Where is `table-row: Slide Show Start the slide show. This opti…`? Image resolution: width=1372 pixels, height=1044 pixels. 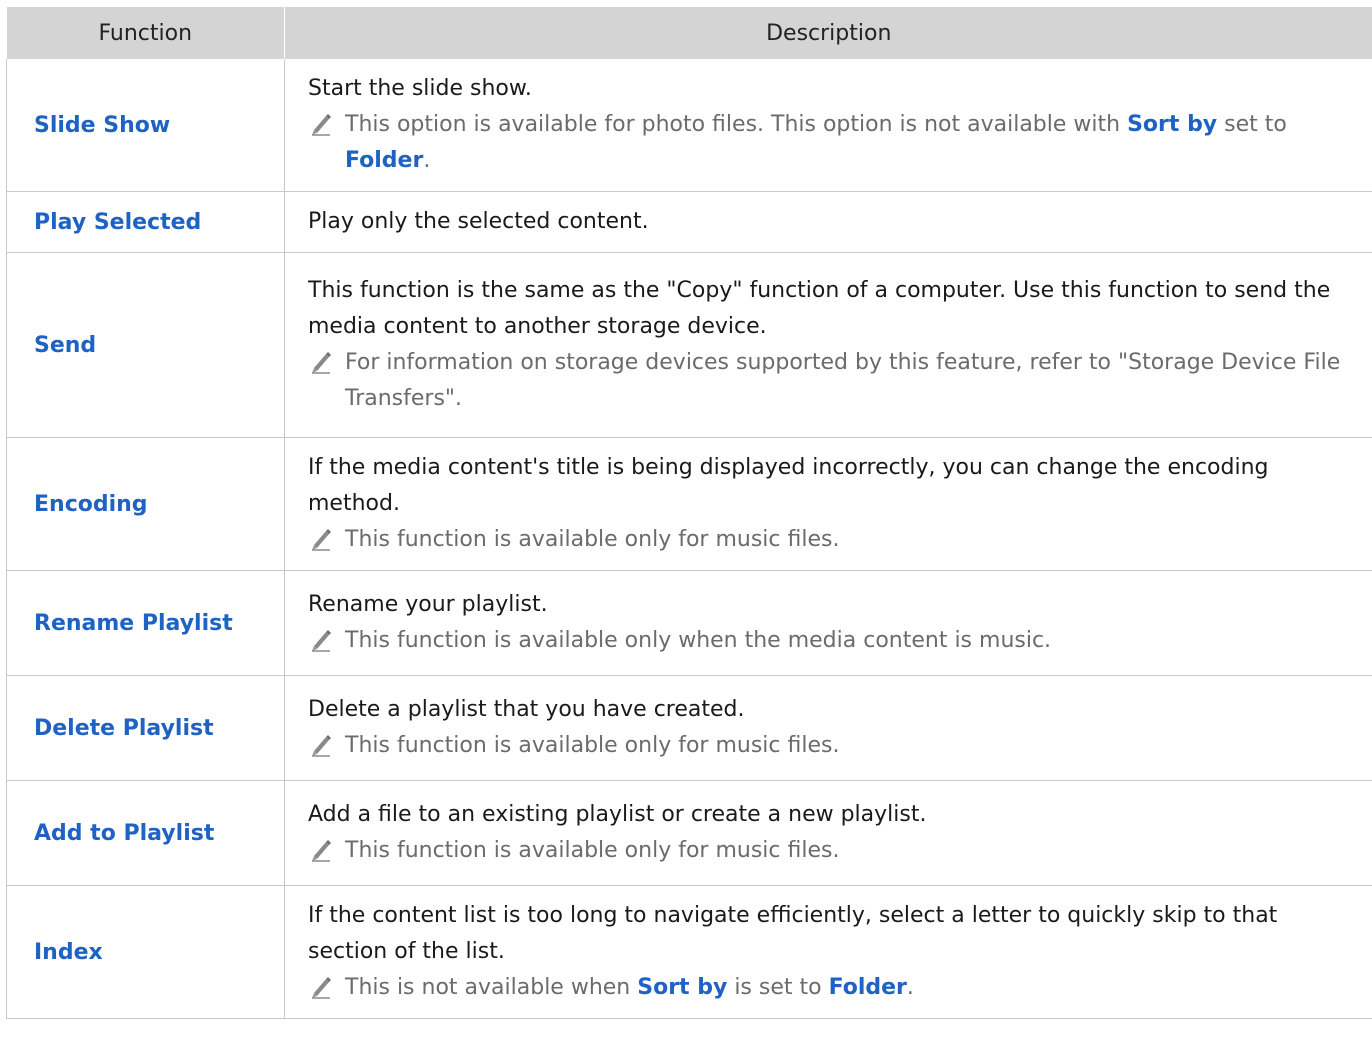 table-row: Slide Show Start the slide show. This opti… is located at coordinates (689, 125).